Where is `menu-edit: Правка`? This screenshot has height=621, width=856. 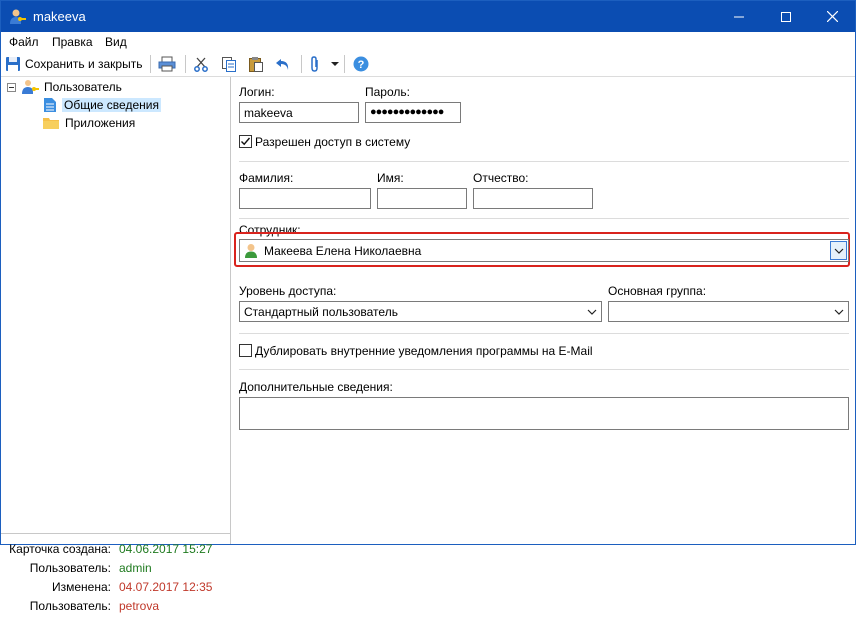 menu-edit: Правка is located at coordinates (72, 42).